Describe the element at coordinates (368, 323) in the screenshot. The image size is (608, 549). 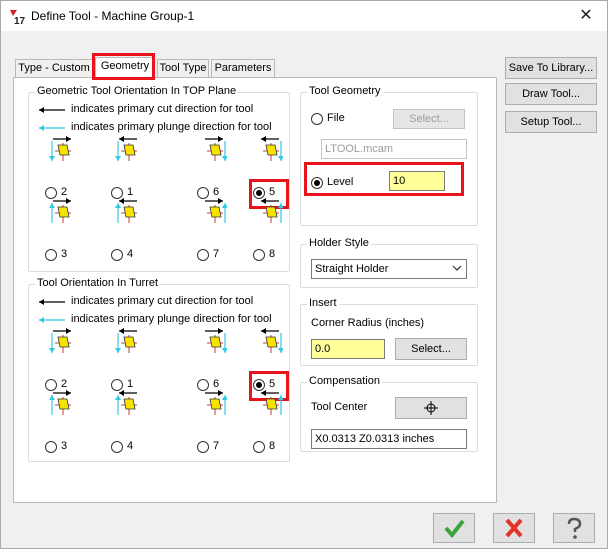
I see `corner-radius-label: Corner Radius (inches)` at that location.